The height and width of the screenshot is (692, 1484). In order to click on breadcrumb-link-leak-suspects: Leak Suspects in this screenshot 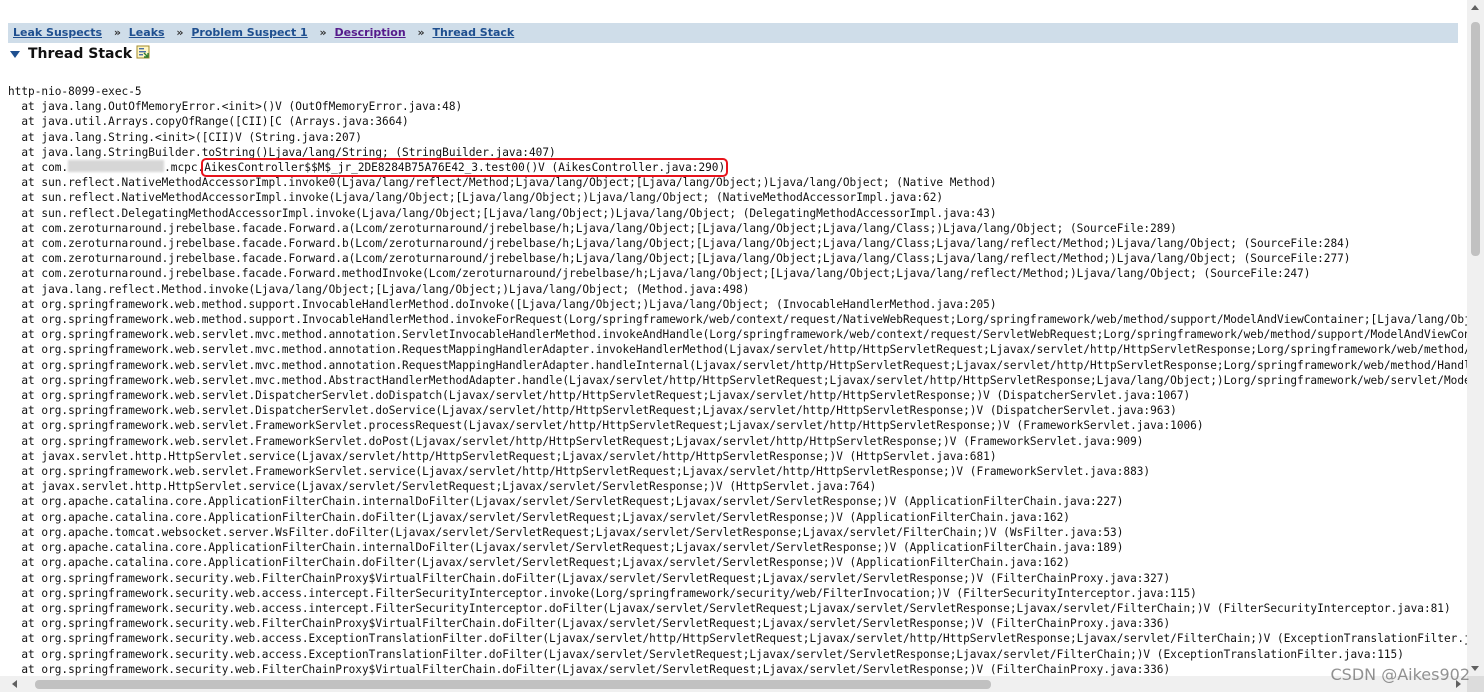, I will do `click(57, 32)`.